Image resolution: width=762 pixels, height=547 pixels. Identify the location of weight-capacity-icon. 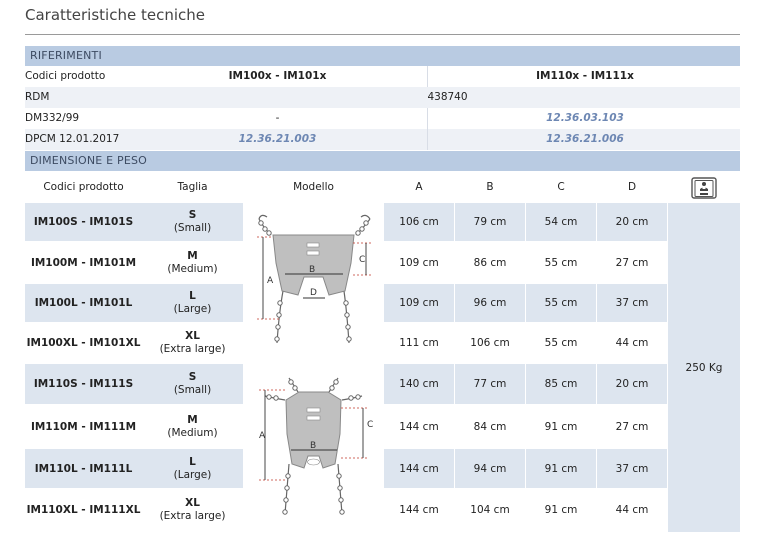
(704, 187).